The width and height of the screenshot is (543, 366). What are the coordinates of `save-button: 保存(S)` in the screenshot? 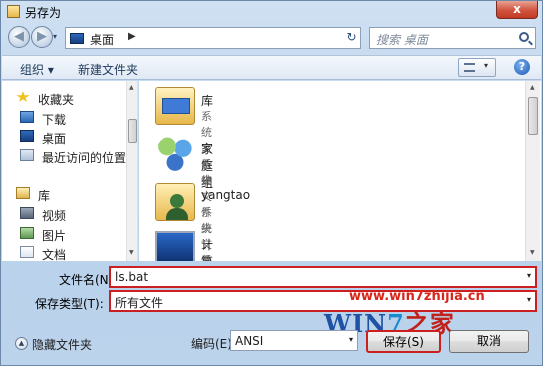 It's located at (403, 341).